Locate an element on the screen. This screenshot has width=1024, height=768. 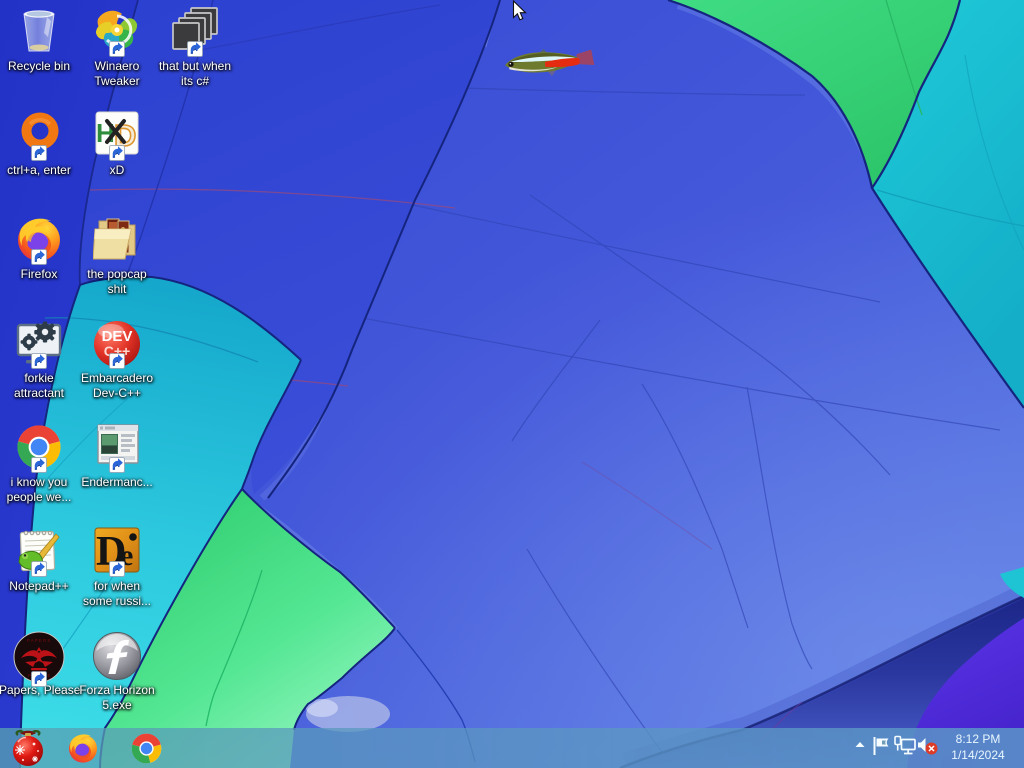
svg-text: P A P E R S is located at coordinates (38, 640).